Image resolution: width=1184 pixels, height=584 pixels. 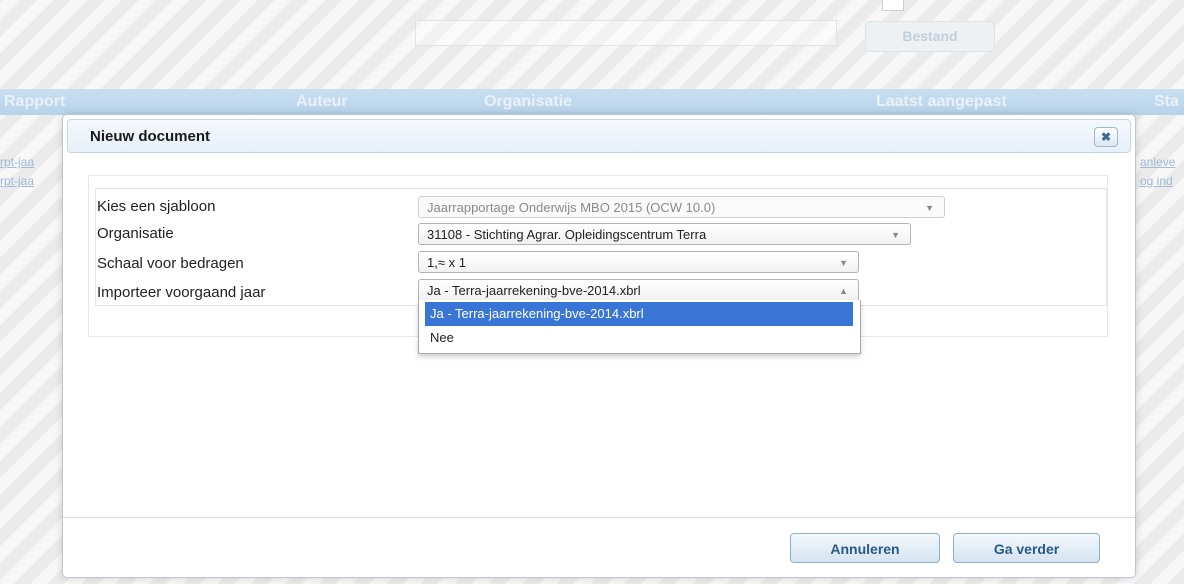 I want to click on background-link-report-2: rpt-jaa, so click(x=17, y=181).